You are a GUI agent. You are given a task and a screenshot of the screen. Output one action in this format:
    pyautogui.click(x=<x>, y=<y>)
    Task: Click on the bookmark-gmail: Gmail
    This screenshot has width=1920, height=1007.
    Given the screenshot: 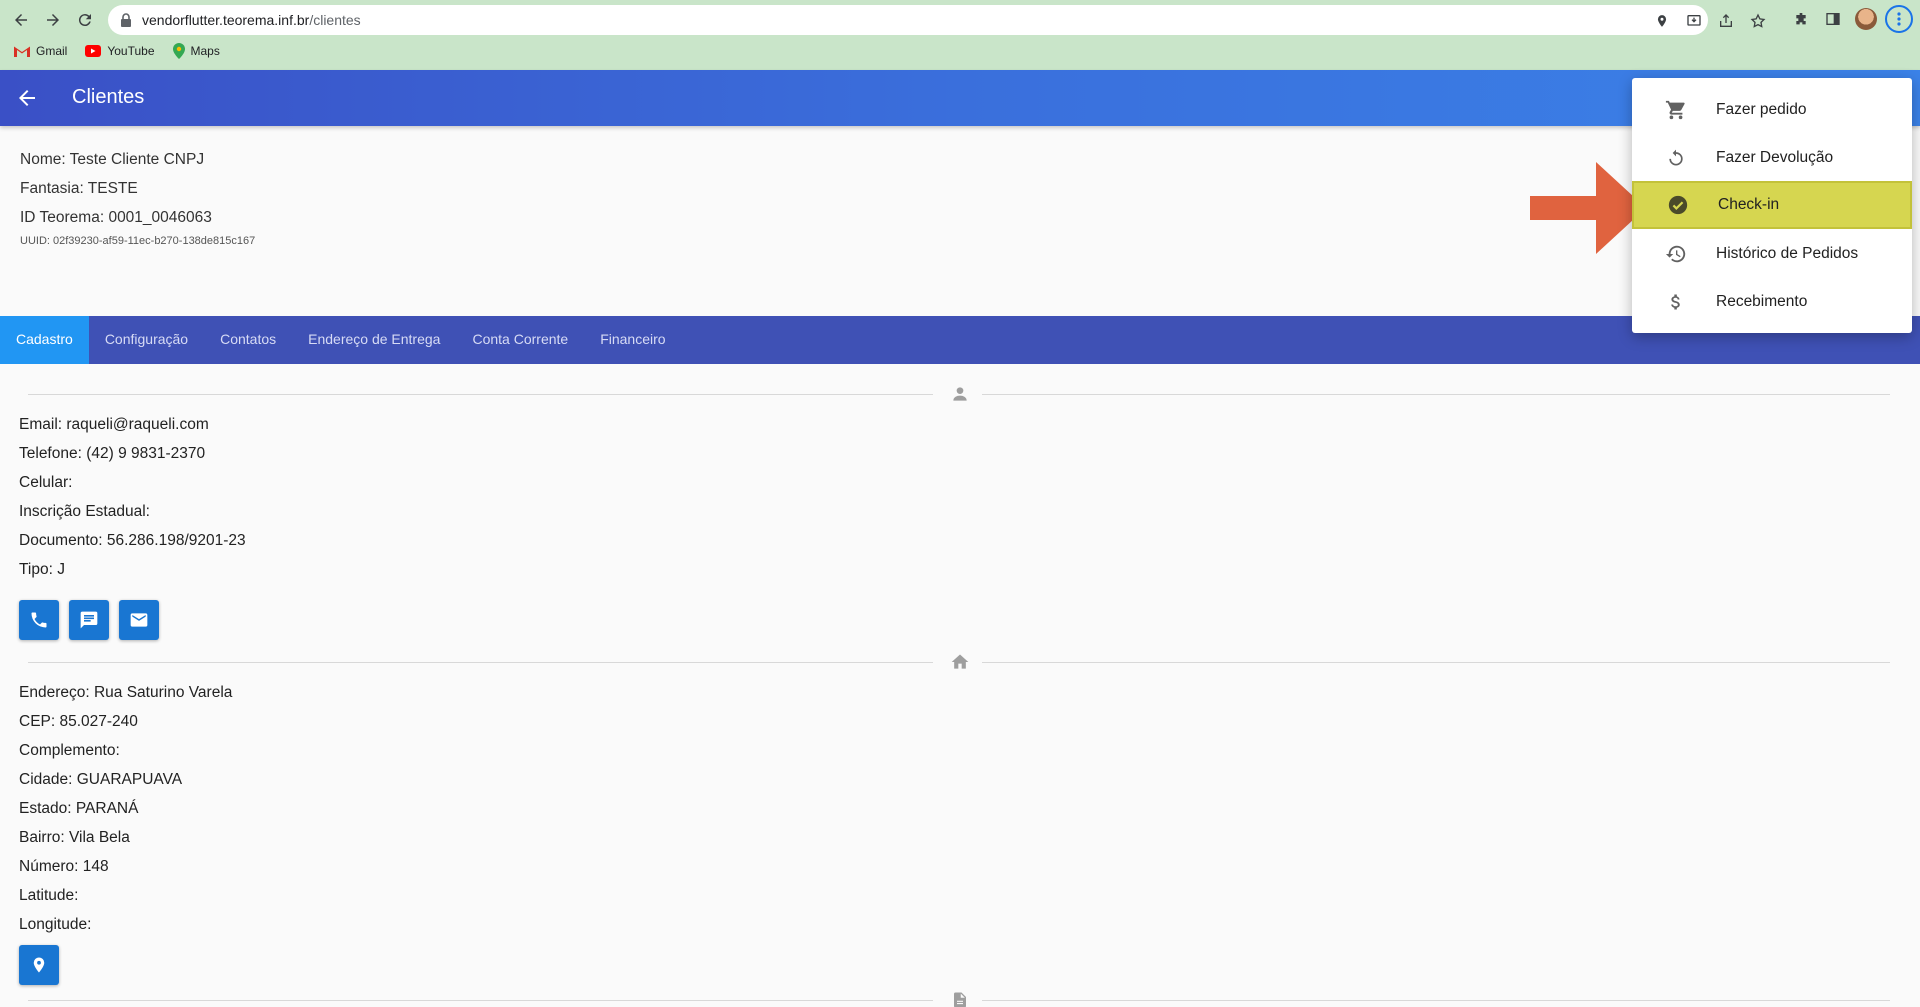 What is the action you would take?
    pyautogui.click(x=40, y=51)
    